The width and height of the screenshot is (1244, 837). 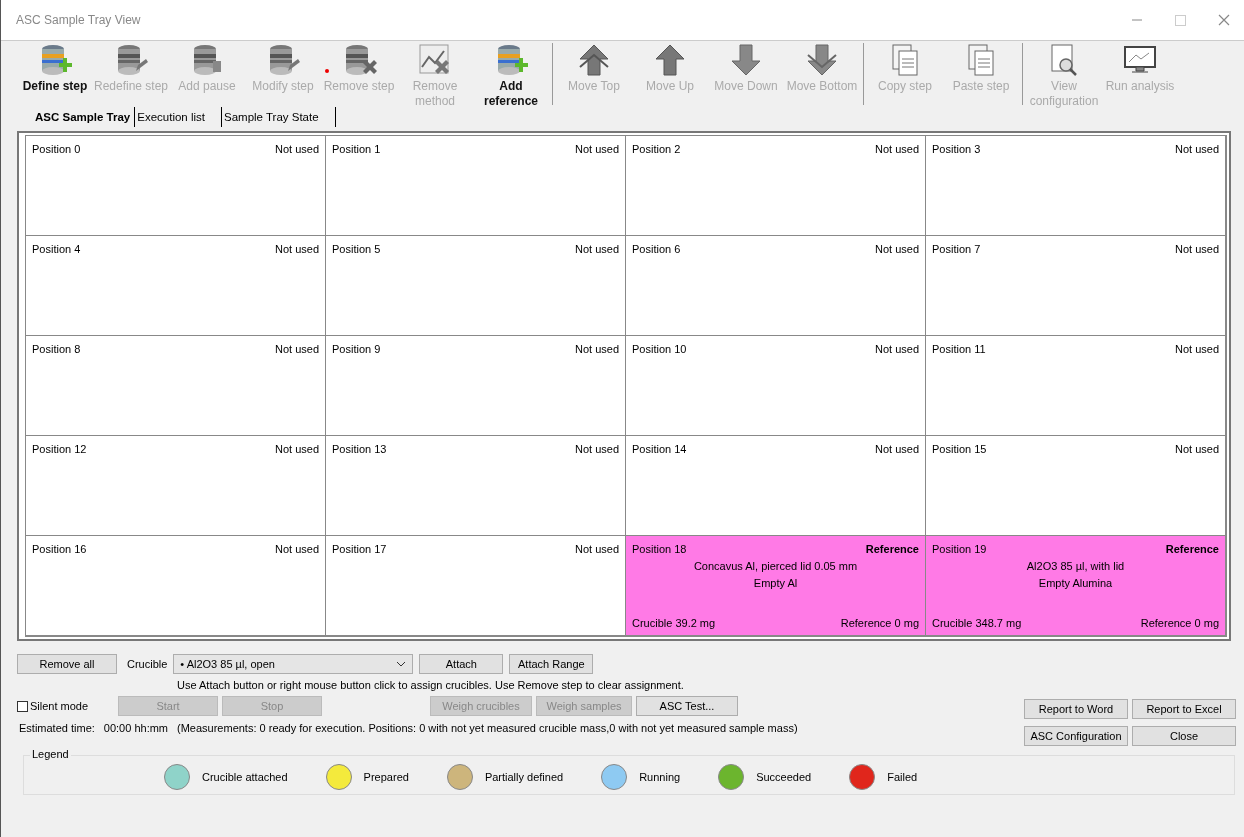 What do you see at coordinates (401, 664) in the screenshot?
I see `chevron-down-icon` at bounding box center [401, 664].